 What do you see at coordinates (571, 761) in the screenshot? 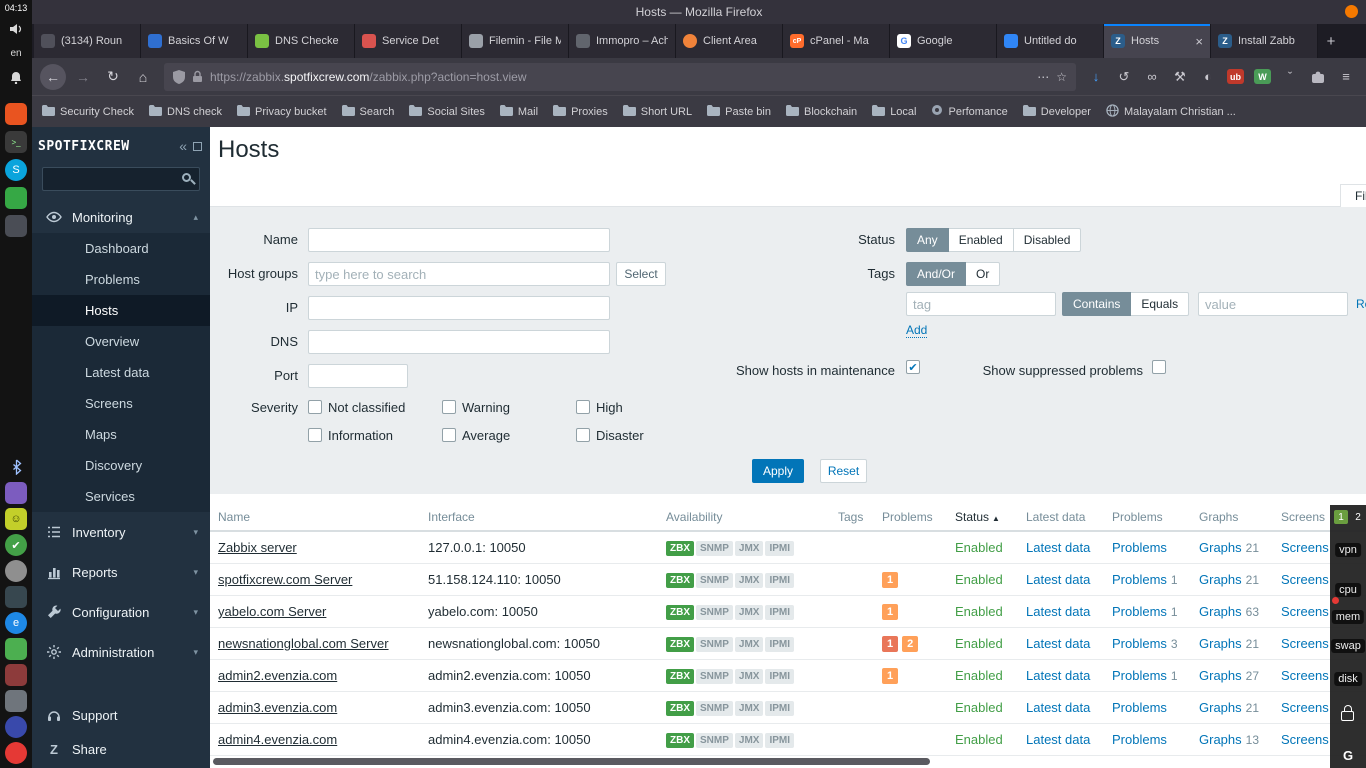
I see `scrollbar-thumb` at bounding box center [571, 761].